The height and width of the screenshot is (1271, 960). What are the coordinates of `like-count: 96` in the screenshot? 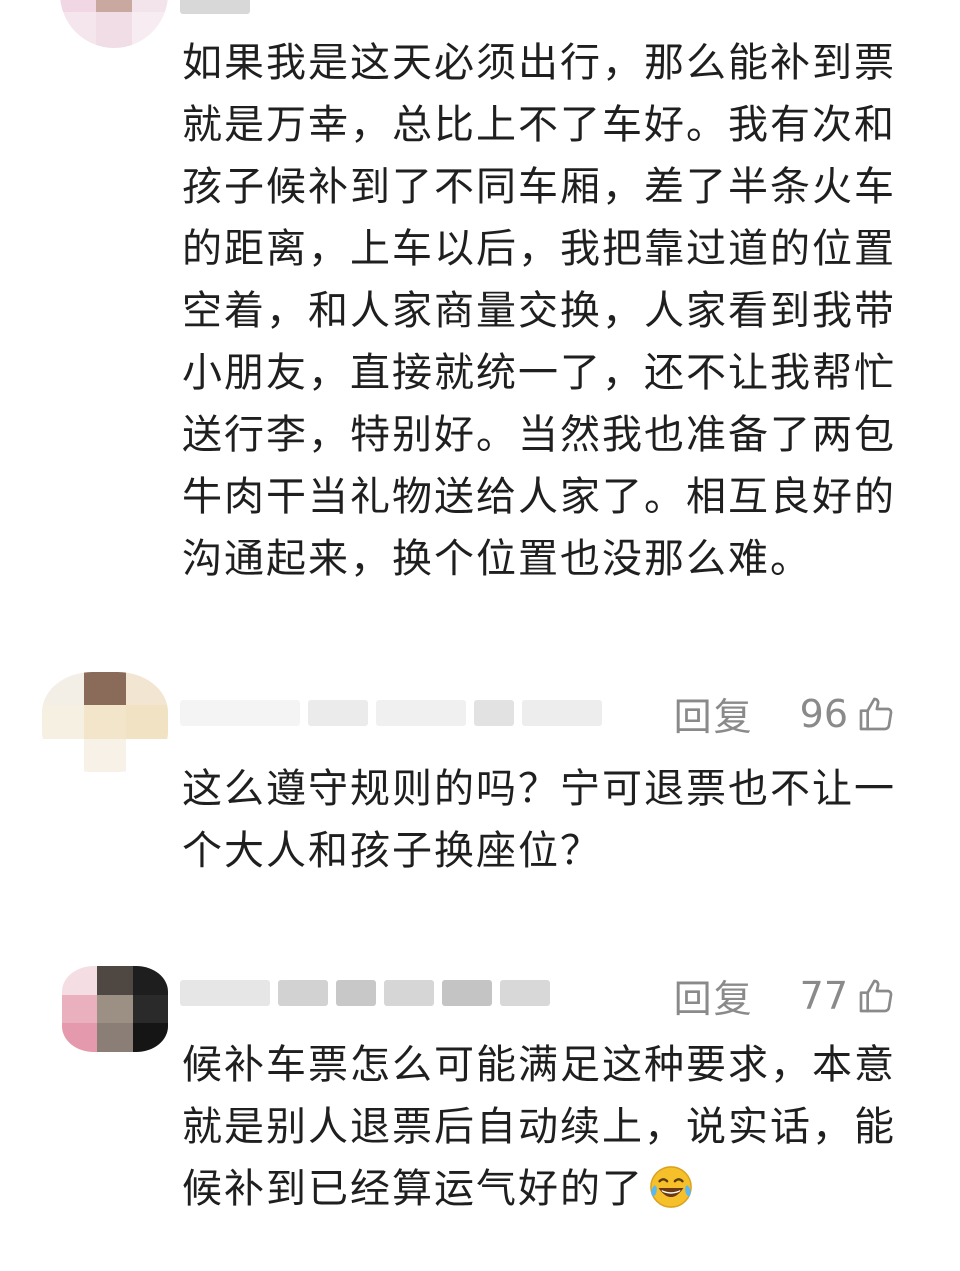 It's located at (823, 713).